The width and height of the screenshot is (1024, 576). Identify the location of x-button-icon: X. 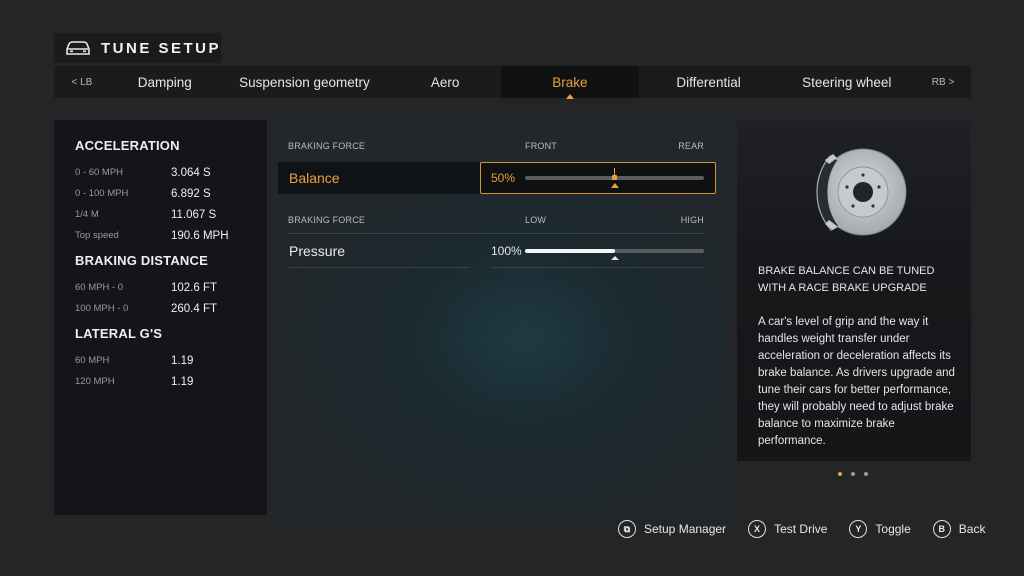
(757, 529).